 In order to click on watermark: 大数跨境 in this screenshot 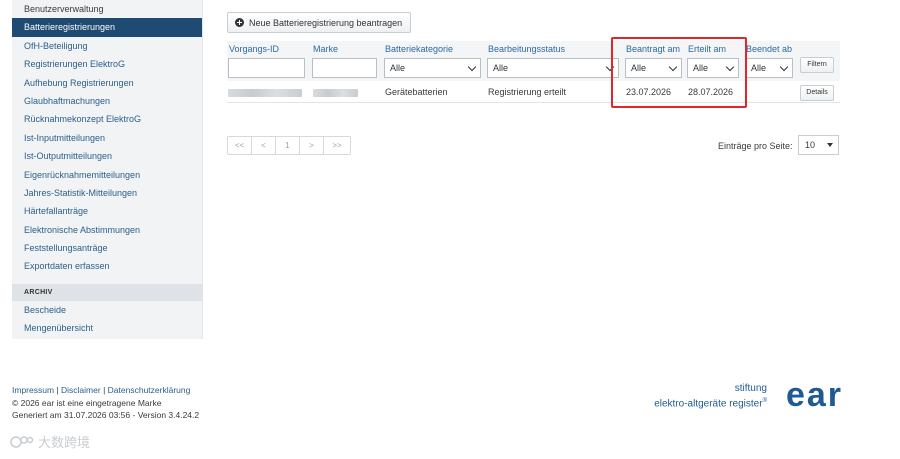, I will do `click(50, 441)`.